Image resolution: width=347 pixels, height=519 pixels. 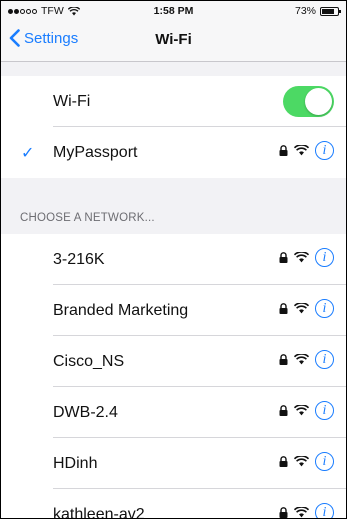 What do you see at coordinates (318, 101) in the screenshot?
I see `toggle-knob` at bounding box center [318, 101].